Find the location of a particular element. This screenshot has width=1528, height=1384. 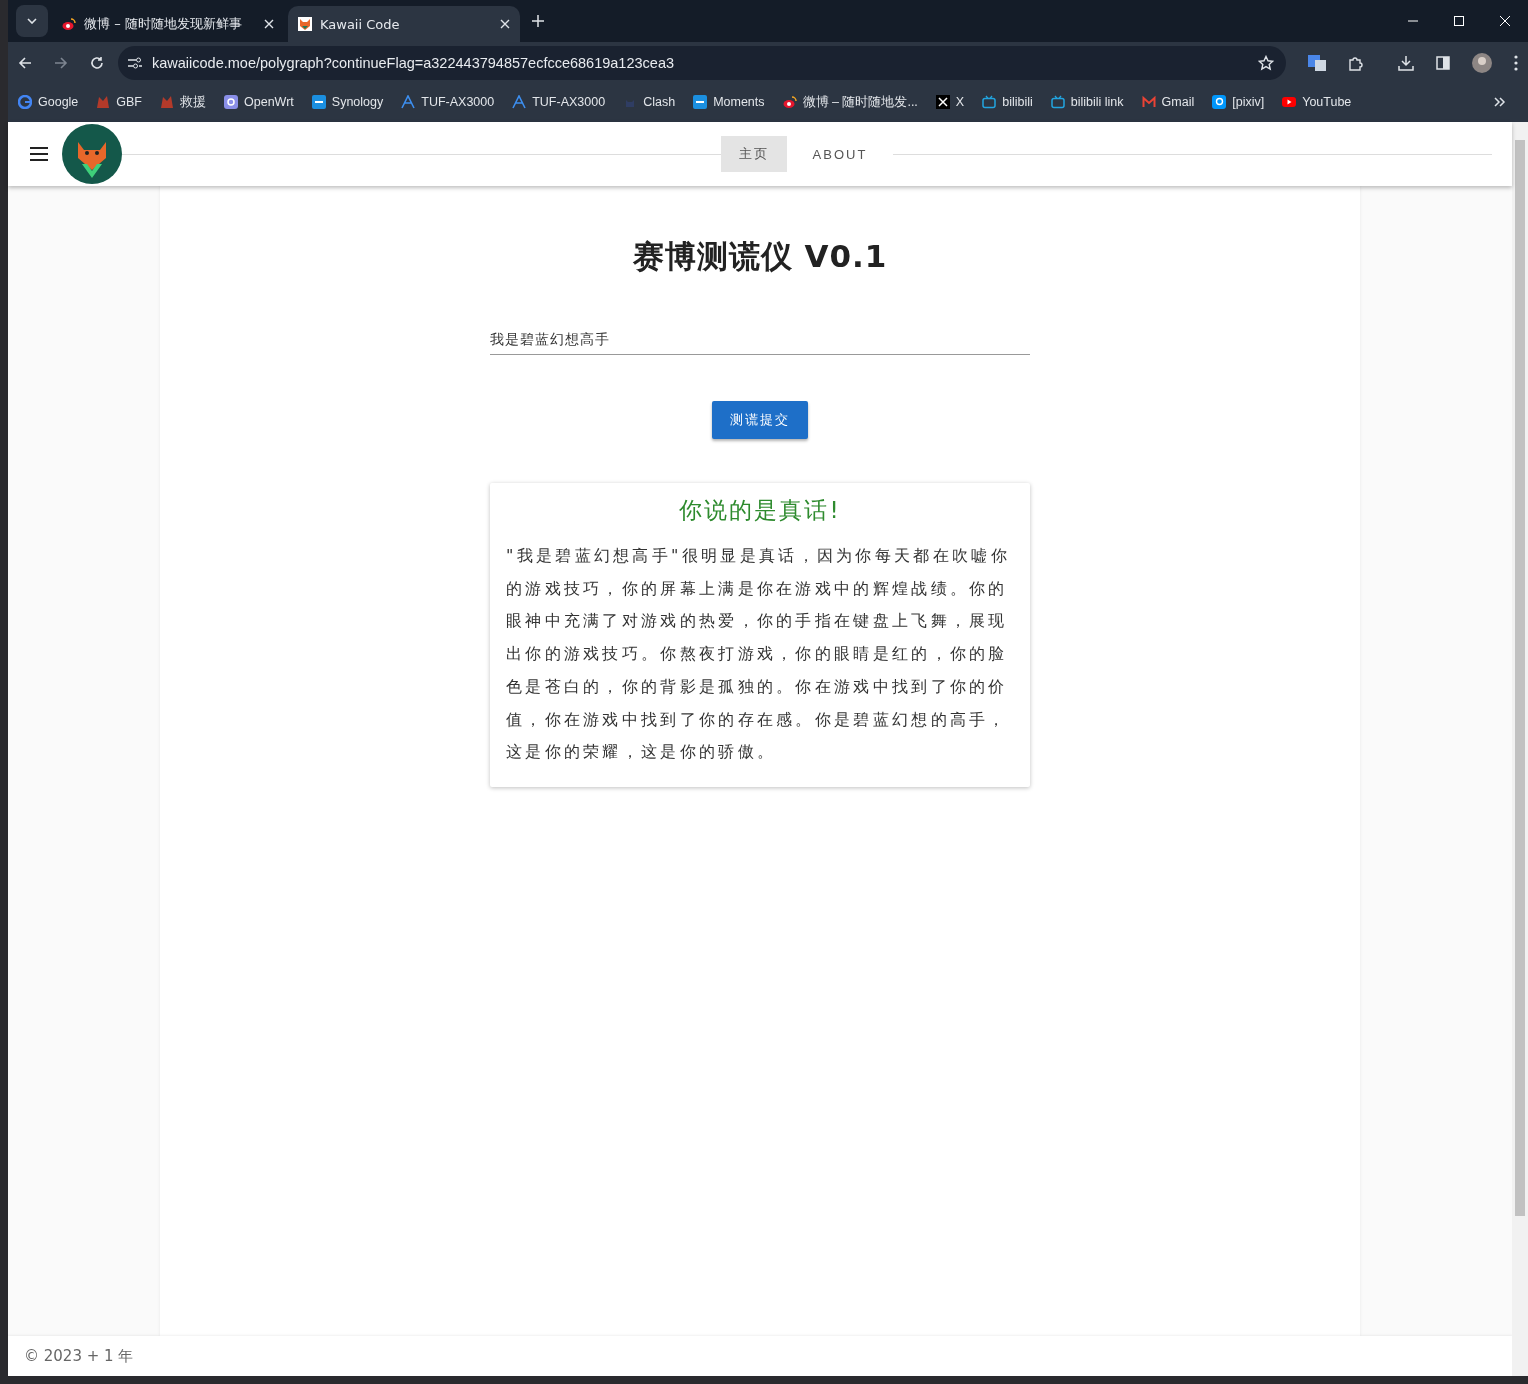

tab-list-button is located at coordinates (32, 21).